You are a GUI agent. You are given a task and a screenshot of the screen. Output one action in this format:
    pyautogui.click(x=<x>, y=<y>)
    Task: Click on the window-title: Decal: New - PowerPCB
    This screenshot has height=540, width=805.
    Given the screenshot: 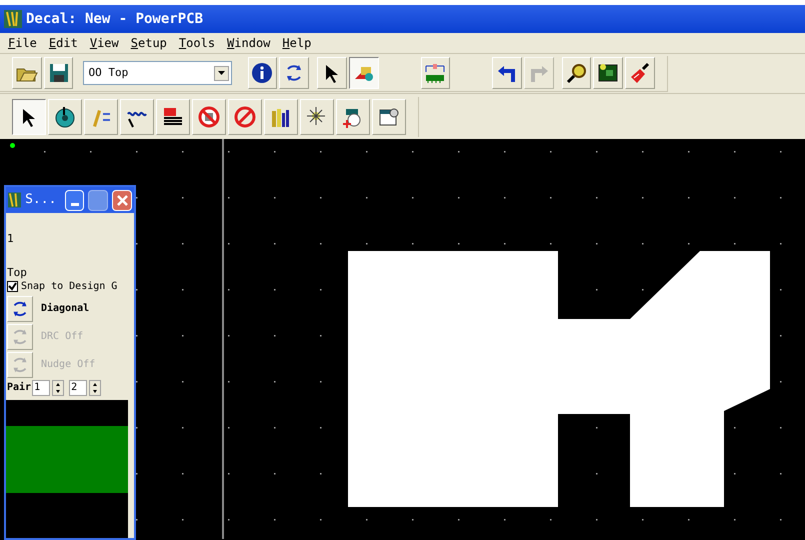 What is the action you would take?
    pyautogui.click(x=115, y=19)
    